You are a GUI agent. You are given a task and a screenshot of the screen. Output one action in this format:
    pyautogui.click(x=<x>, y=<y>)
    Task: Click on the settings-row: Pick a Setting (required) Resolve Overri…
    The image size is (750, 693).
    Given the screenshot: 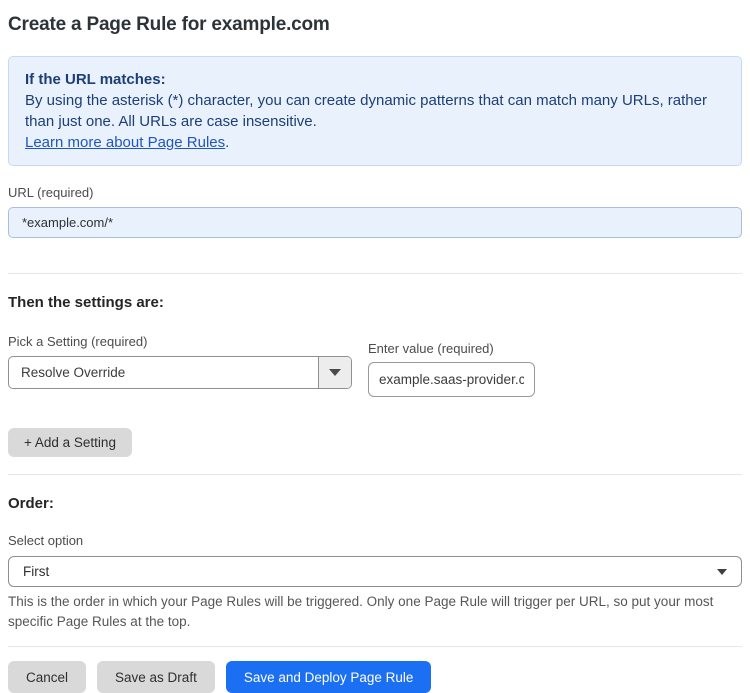 What is the action you would take?
    pyautogui.click(x=375, y=354)
    